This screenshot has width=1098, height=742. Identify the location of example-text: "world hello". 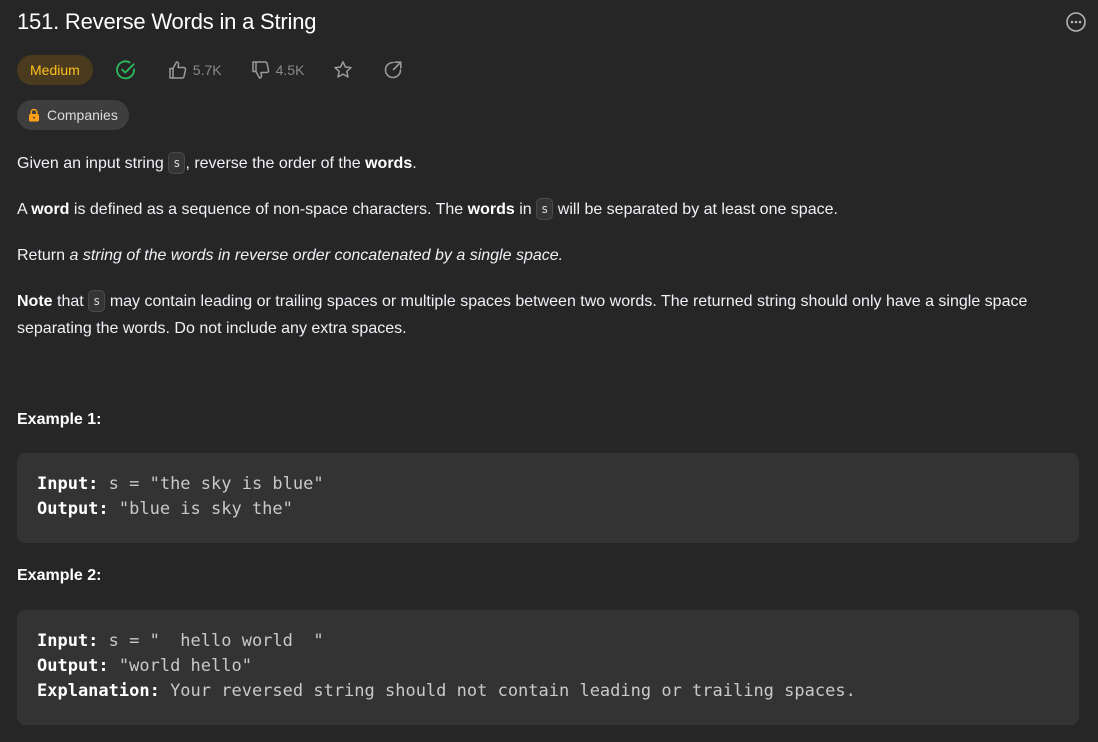
(180, 666).